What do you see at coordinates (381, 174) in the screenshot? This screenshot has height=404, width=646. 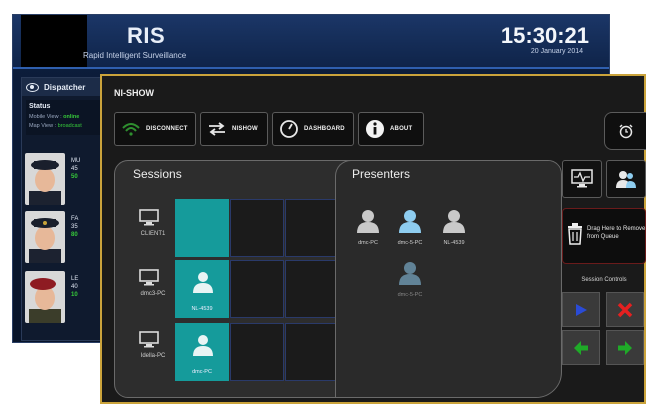 I see `presenters-heading: Presenters` at bounding box center [381, 174].